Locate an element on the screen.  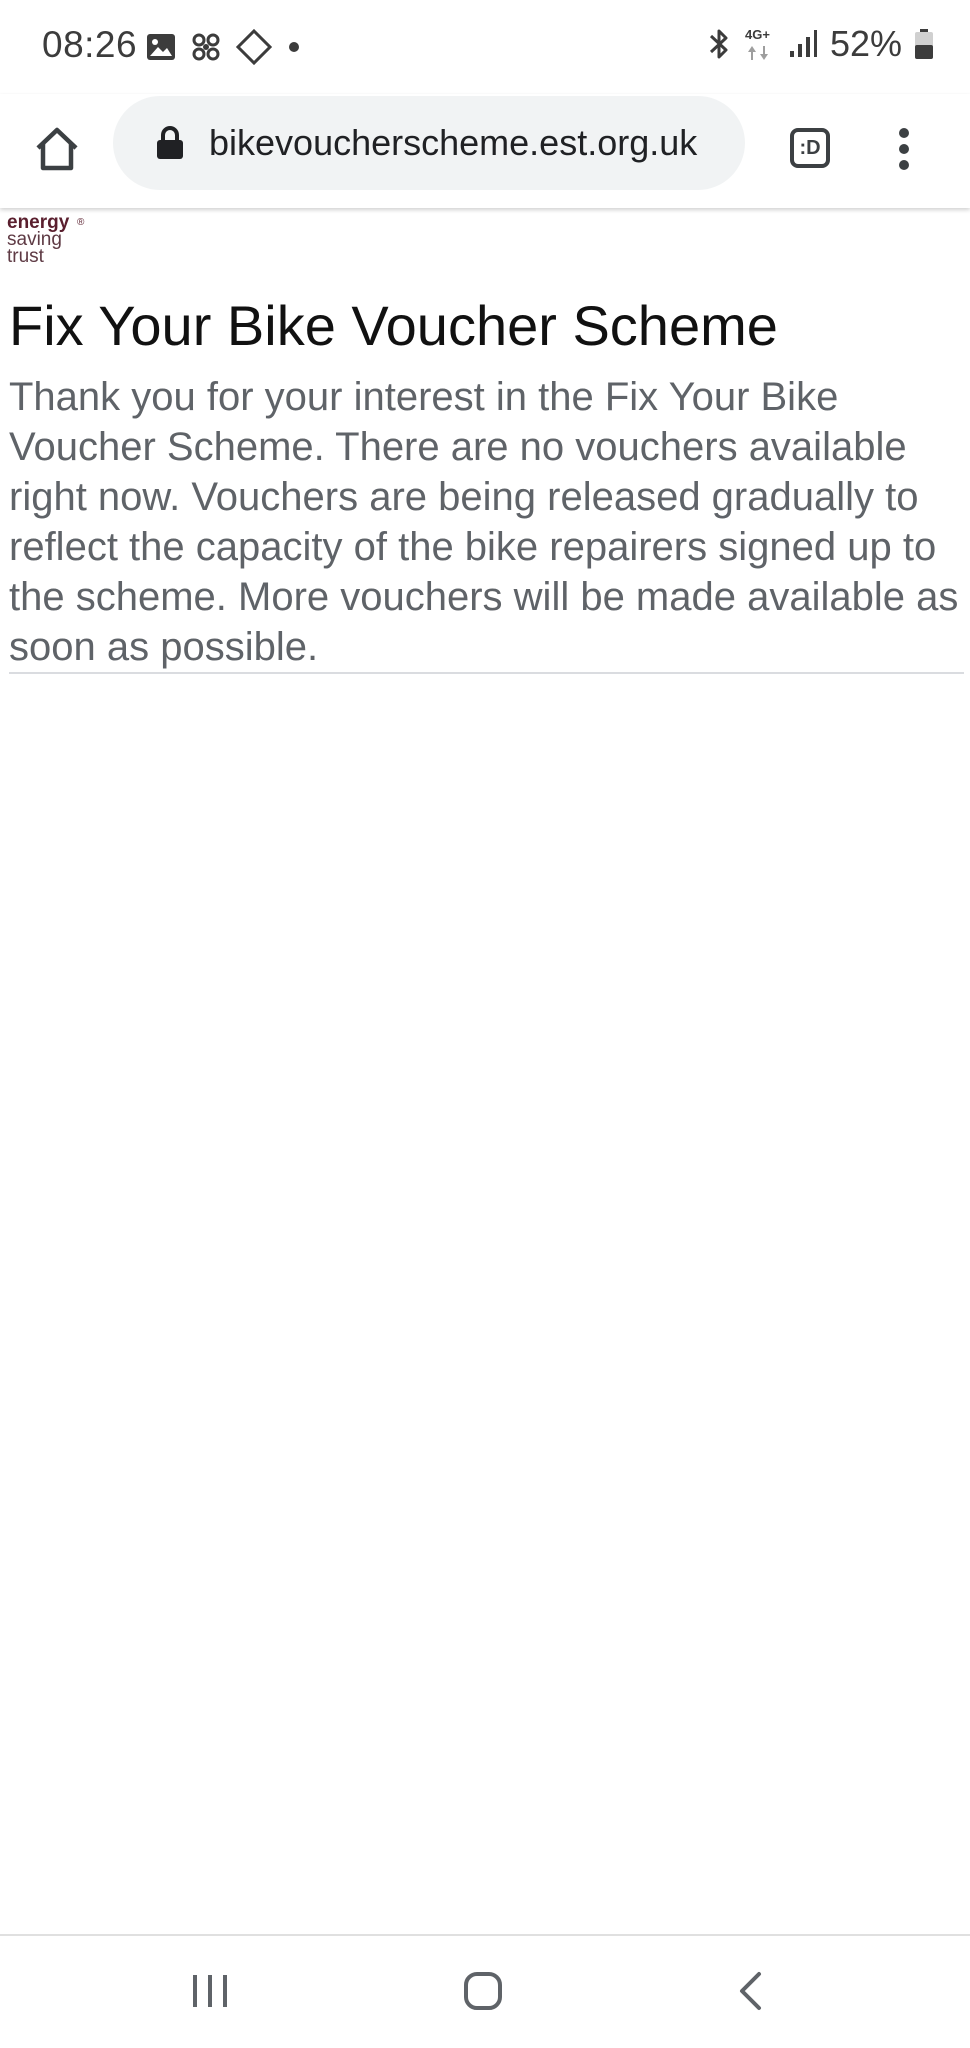
energy-saving-trust-logo: energy saving trust ® is located at coordinates (47, 242).